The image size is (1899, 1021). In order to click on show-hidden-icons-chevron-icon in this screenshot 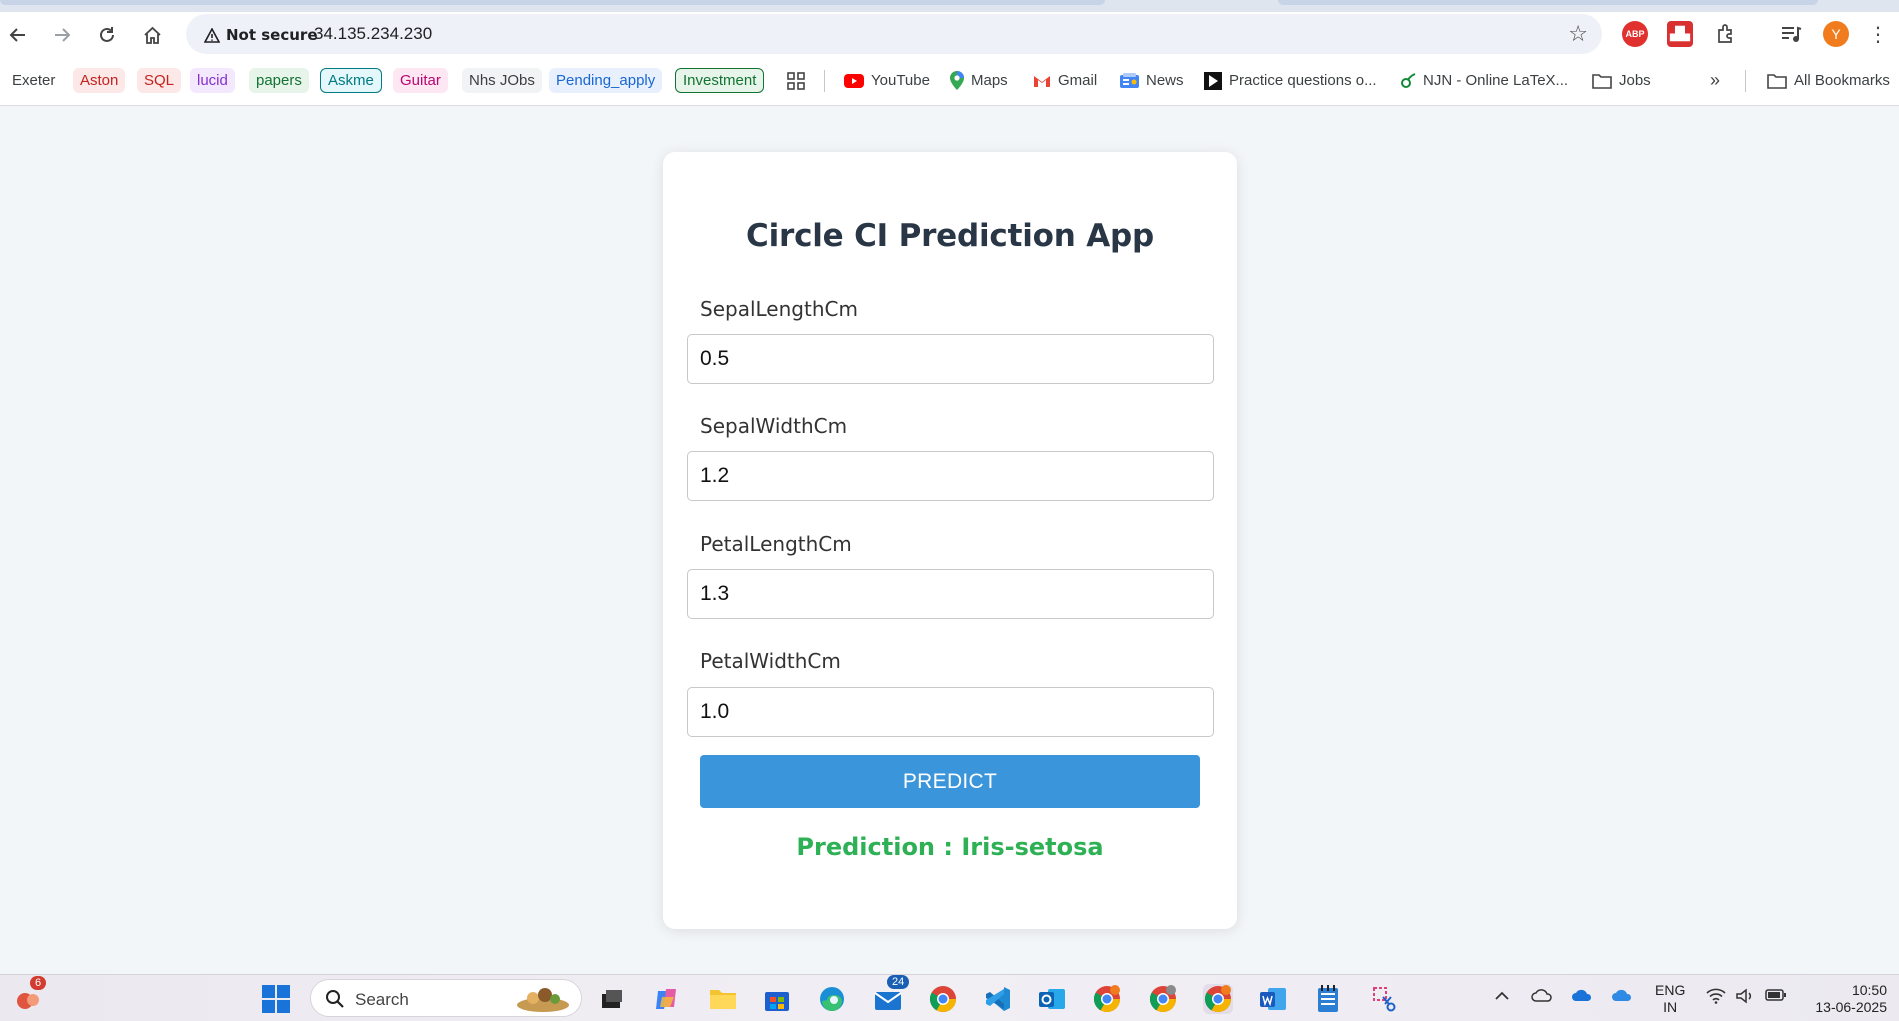, I will do `click(1502, 996)`.